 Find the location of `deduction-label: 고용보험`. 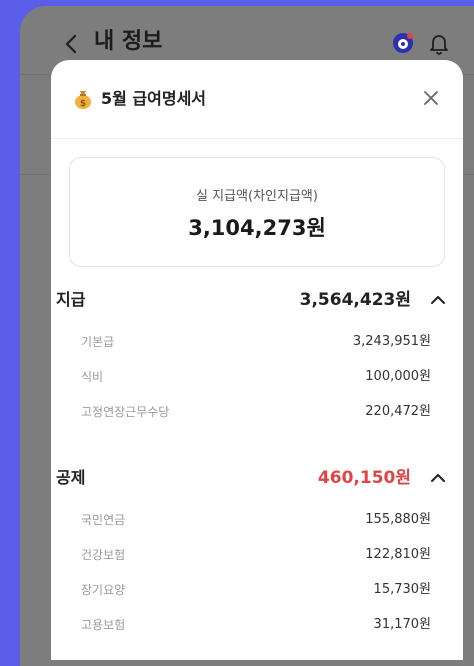

deduction-label: 고용보험 is located at coordinates (103, 625).